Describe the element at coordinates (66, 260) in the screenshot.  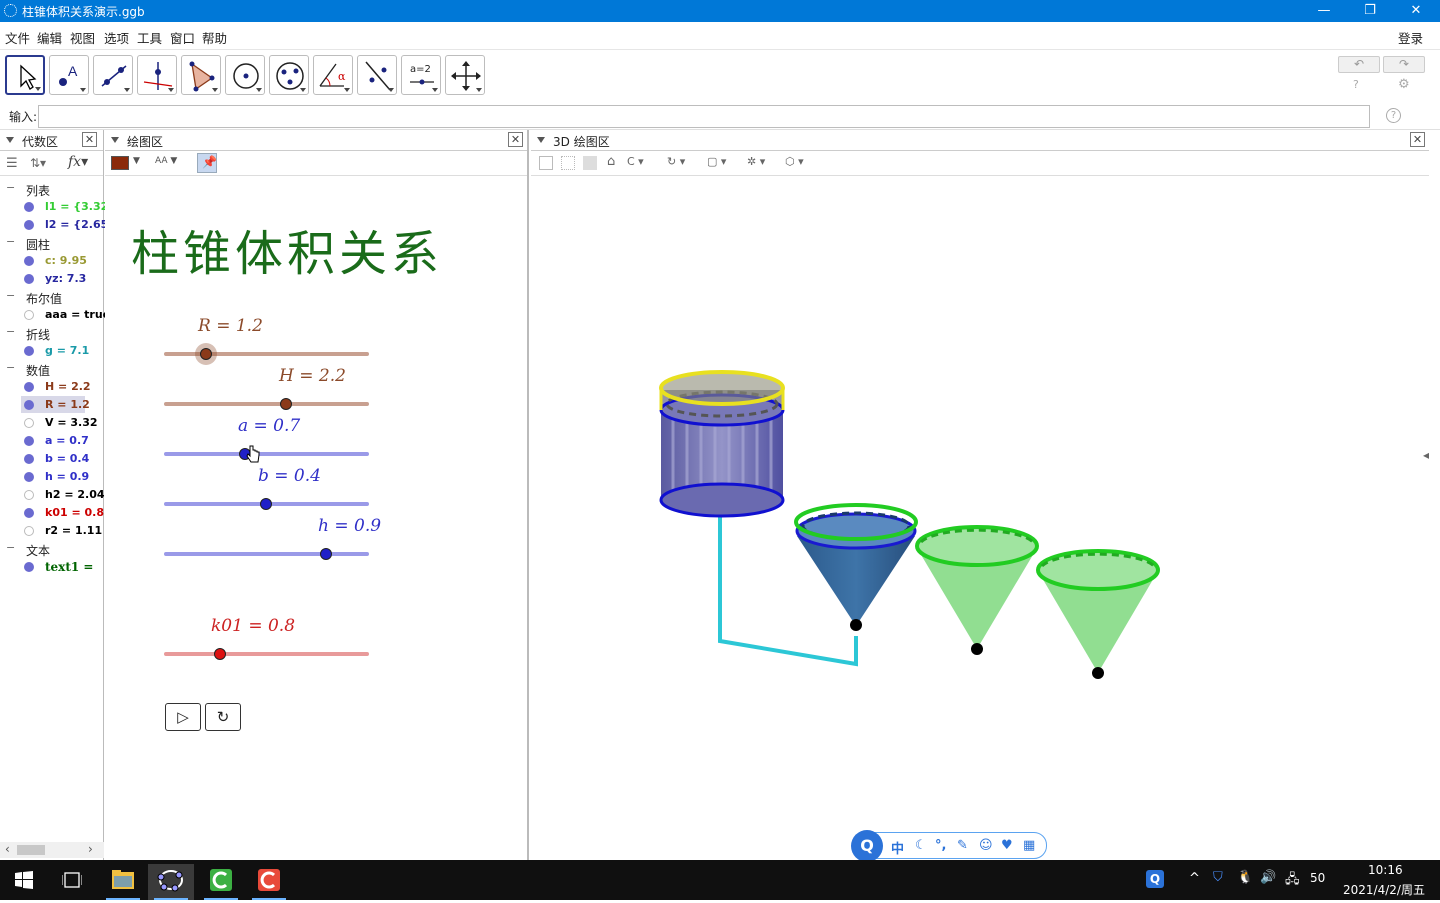
I see `algebra-item-c: c: 9.95` at that location.